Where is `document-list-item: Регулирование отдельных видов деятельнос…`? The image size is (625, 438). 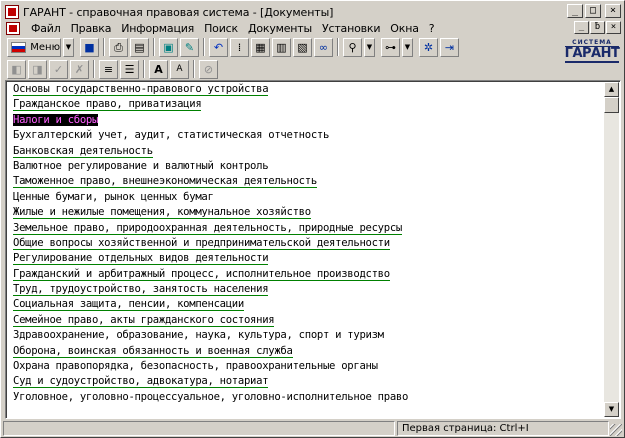 document-list-item: Регулирование отдельных видов деятельнос… is located at coordinates (310, 258).